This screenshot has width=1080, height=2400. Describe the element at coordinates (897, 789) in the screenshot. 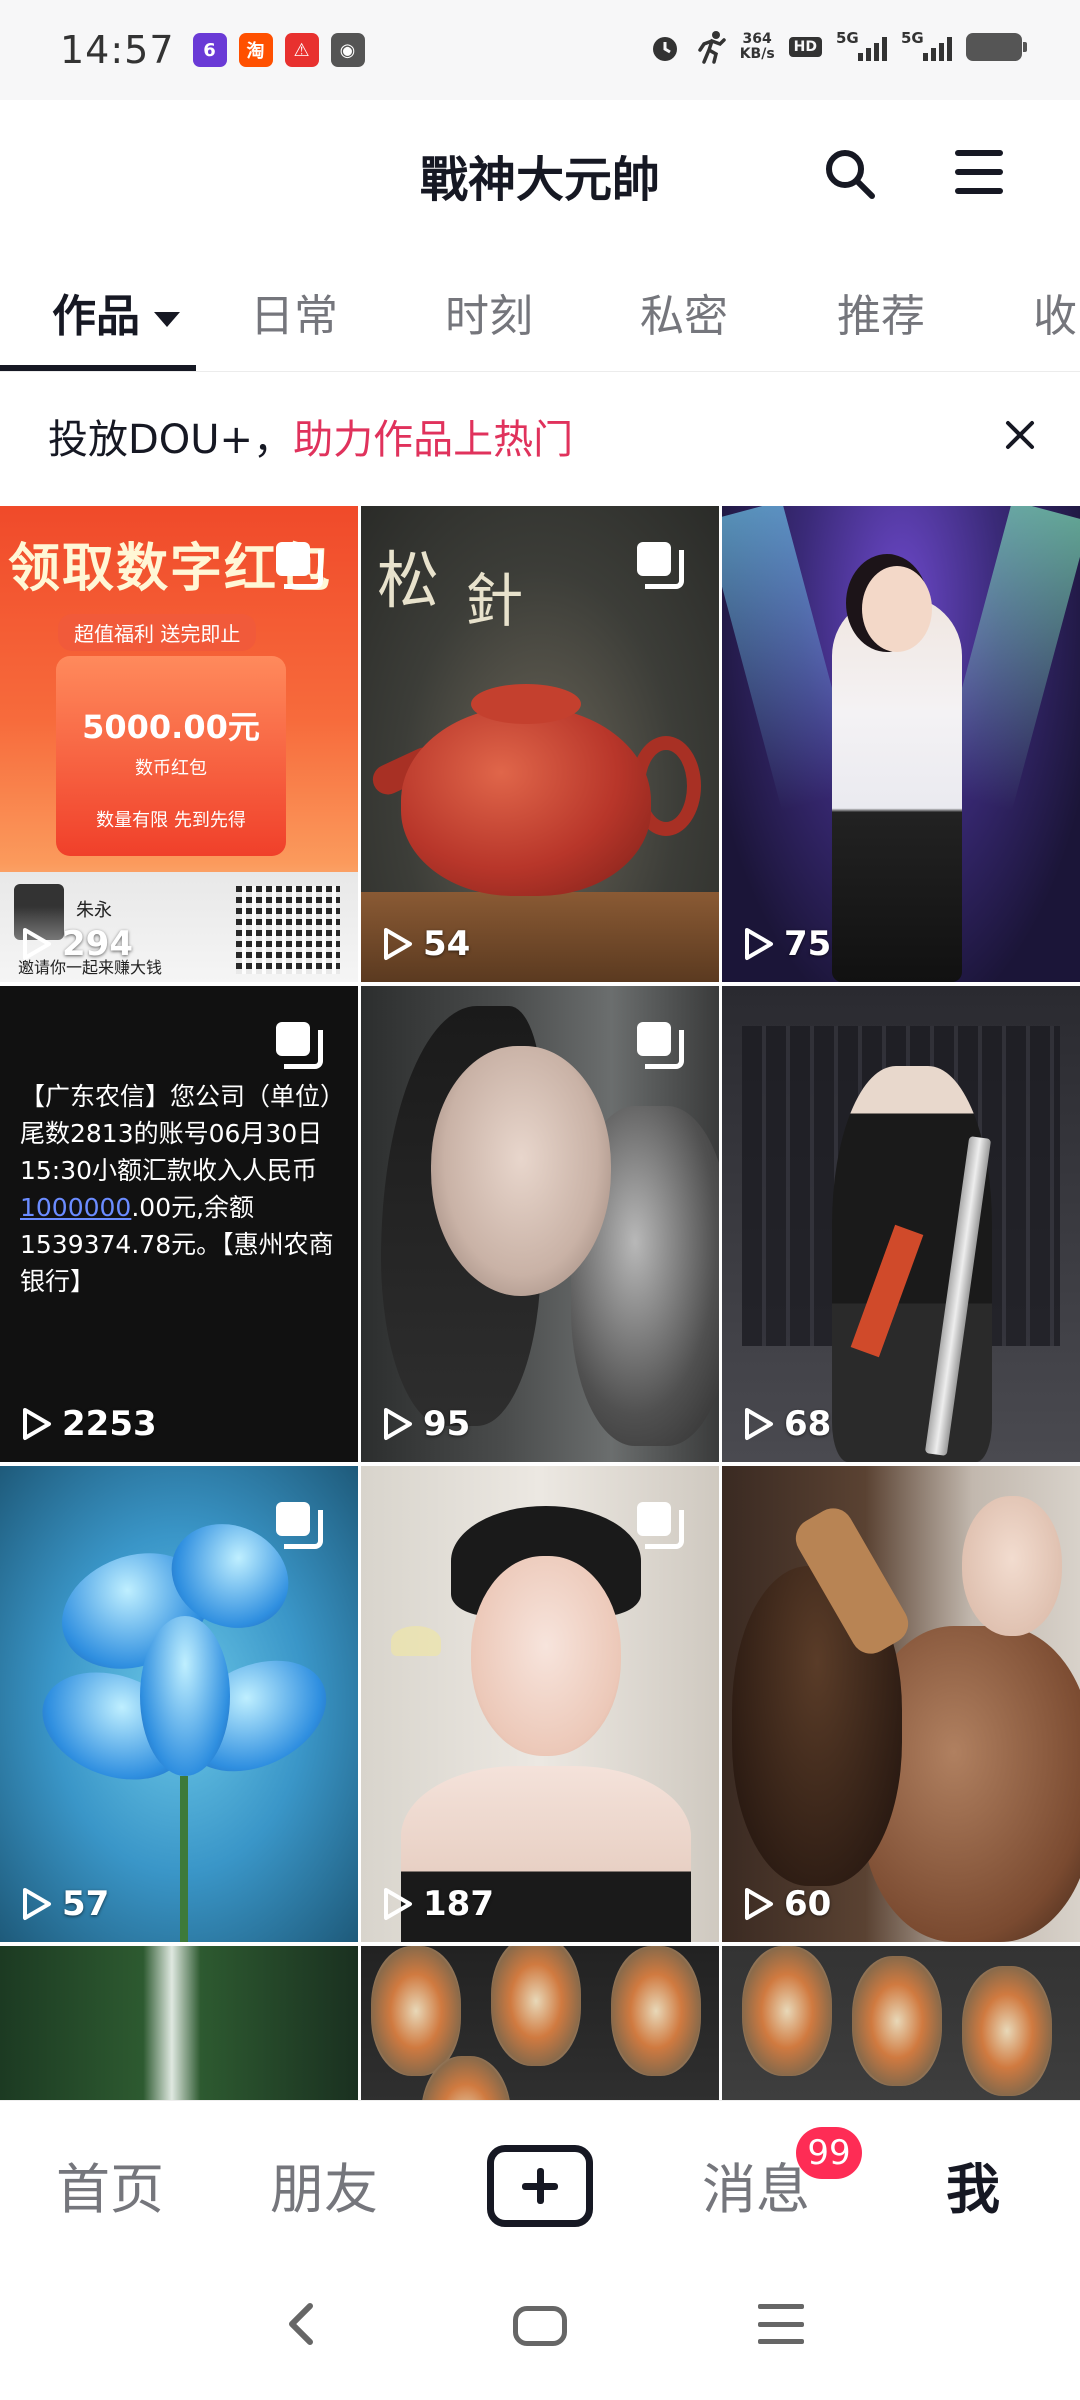

I see `singer-figure` at that location.